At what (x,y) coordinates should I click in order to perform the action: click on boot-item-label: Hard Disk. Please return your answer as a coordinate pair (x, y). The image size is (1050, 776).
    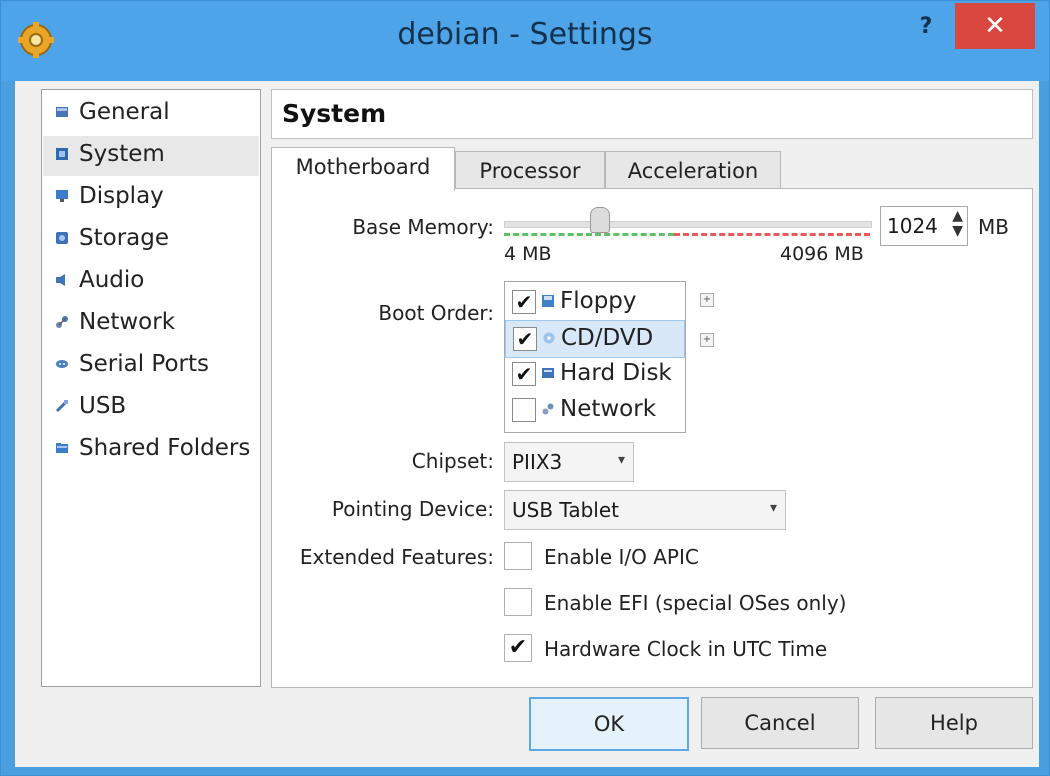
    Looking at the image, I should click on (616, 373).